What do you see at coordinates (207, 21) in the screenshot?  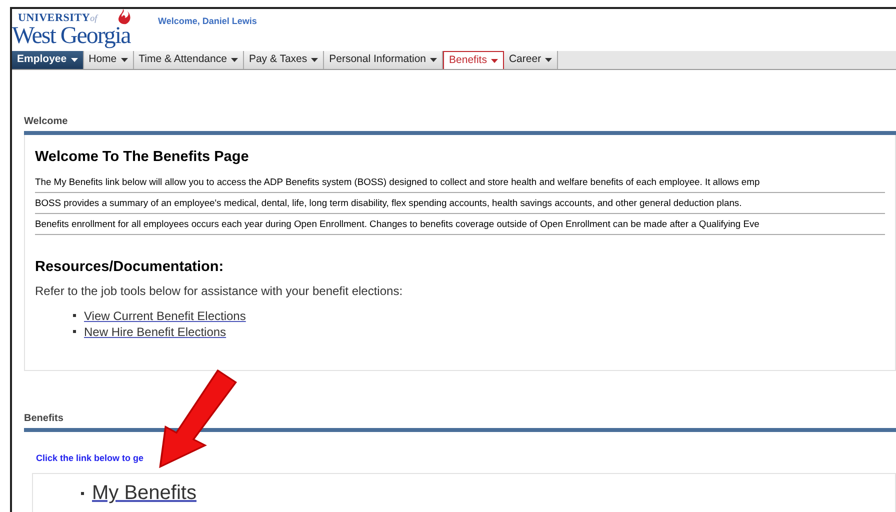 I see `welcome-text: Welcome, Daniel Lewis` at bounding box center [207, 21].